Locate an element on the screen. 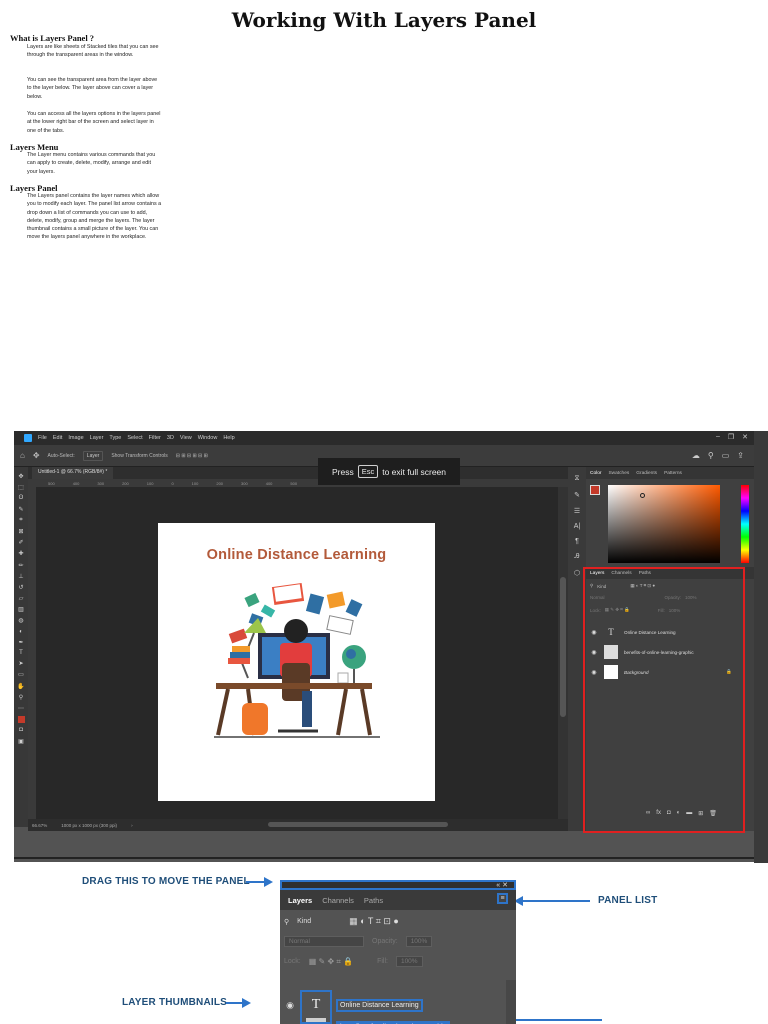 This screenshot has width=768, height=1024. history-icon: ⧖ is located at coordinates (577, 479).